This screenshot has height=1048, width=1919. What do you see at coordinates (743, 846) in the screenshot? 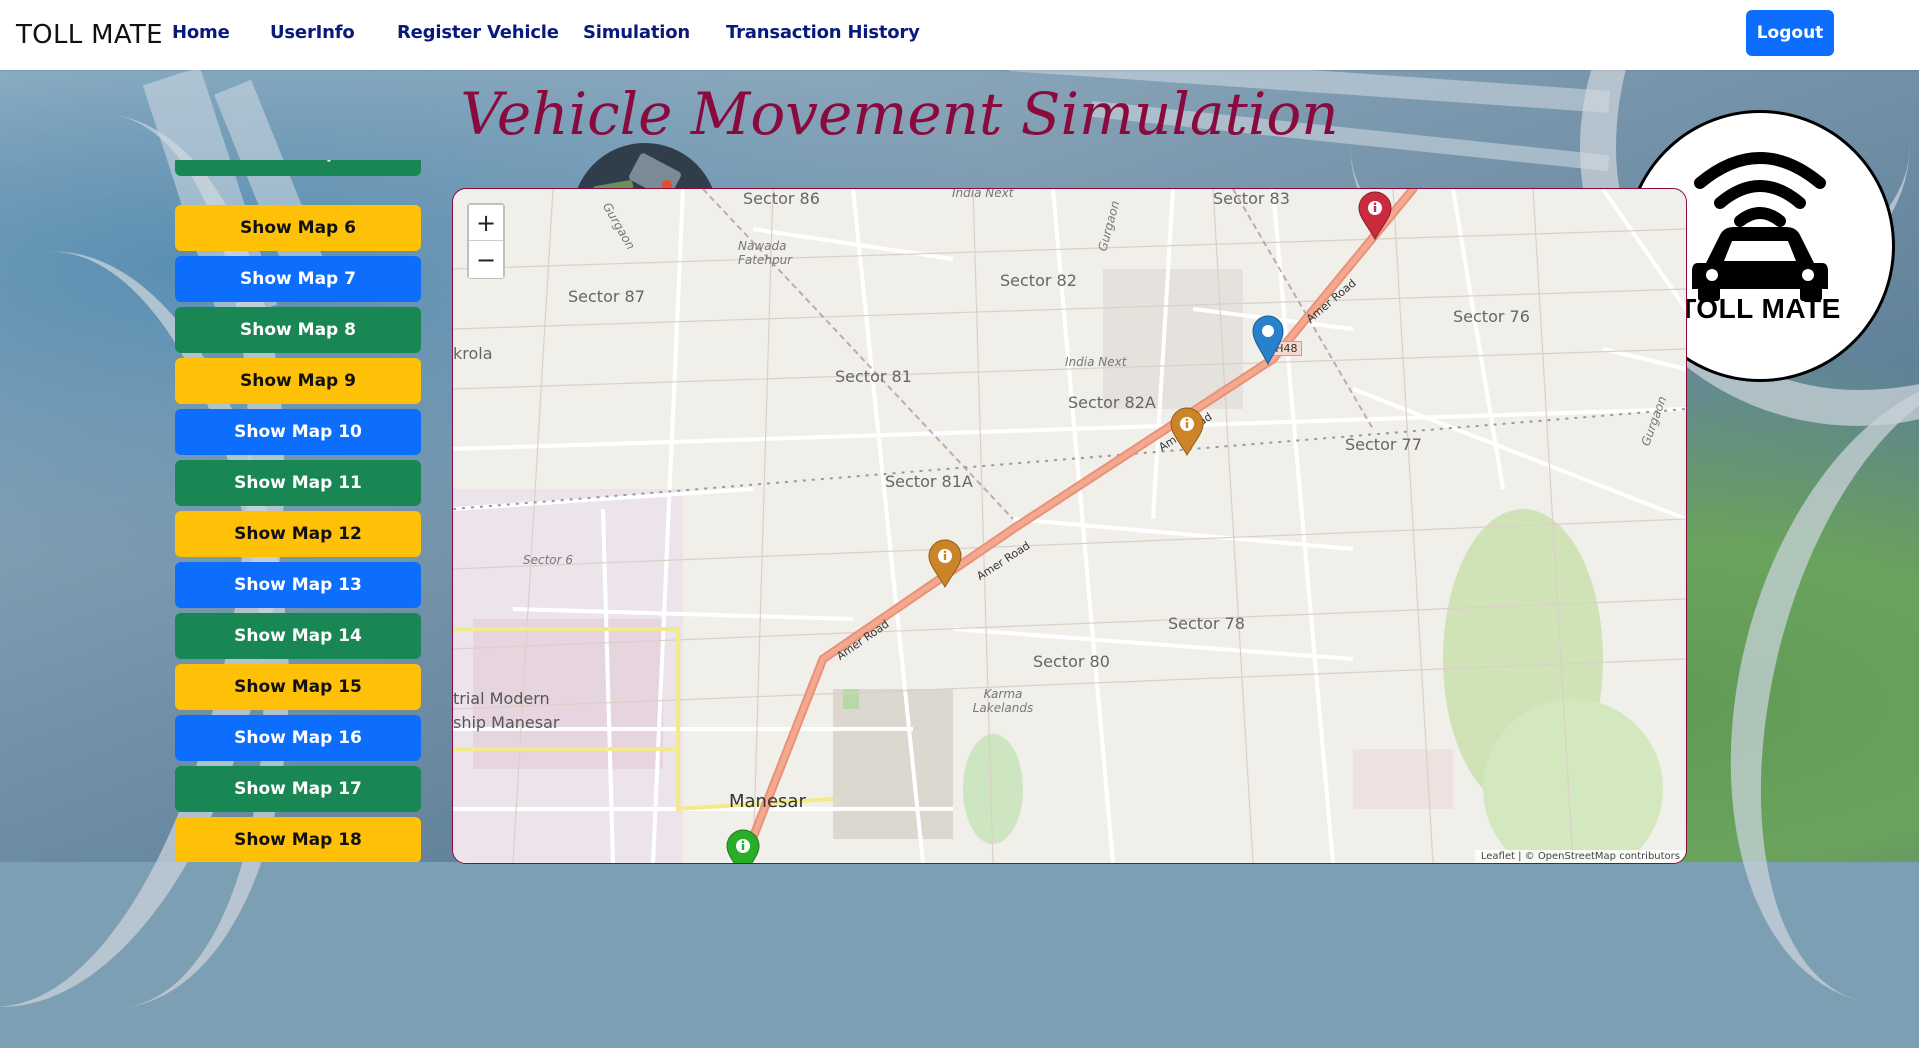
I see `green-marker-icon` at bounding box center [743, 846].